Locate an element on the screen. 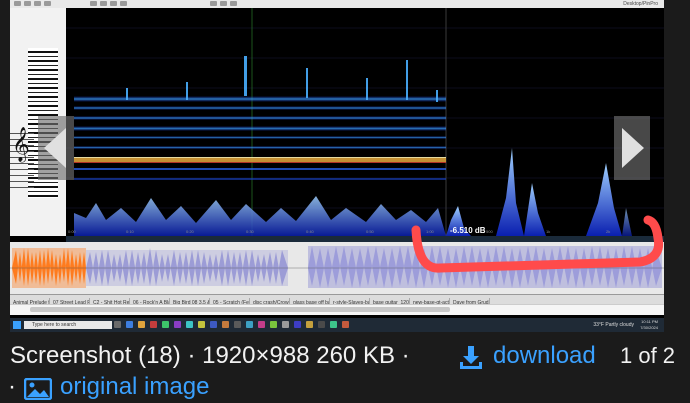 The image size is (690, 403). chevron-left-icon is located at coordinates (55, 148).